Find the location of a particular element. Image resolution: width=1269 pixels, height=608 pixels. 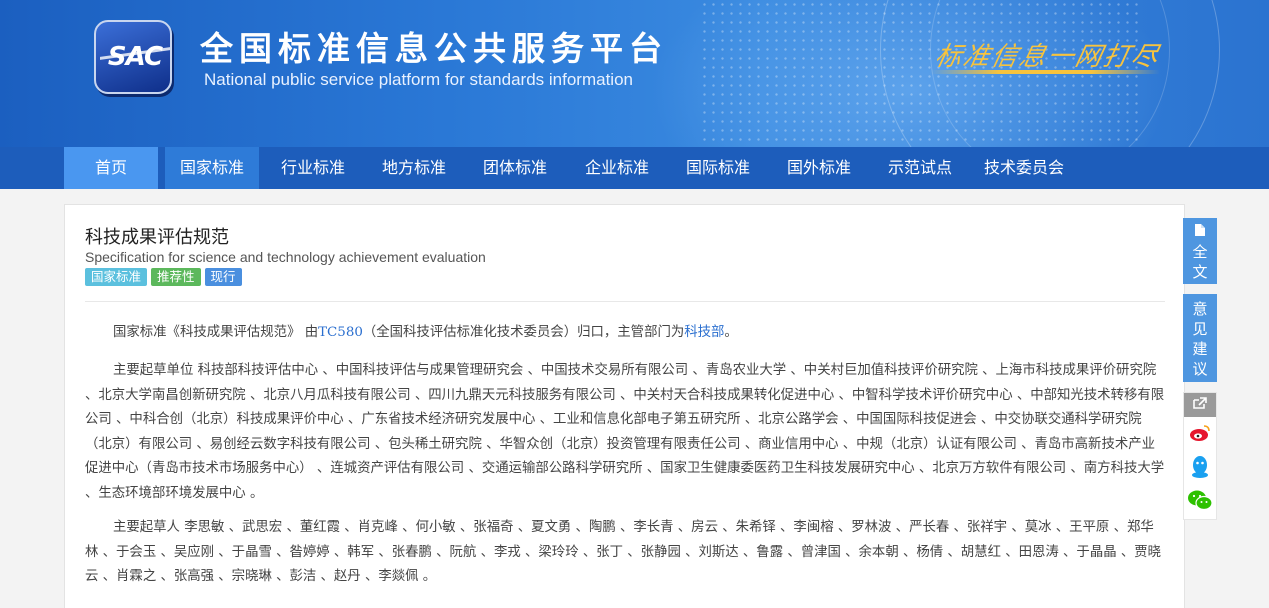

nav-international-standards: 国际标准 is located at coordinates (718, 168).